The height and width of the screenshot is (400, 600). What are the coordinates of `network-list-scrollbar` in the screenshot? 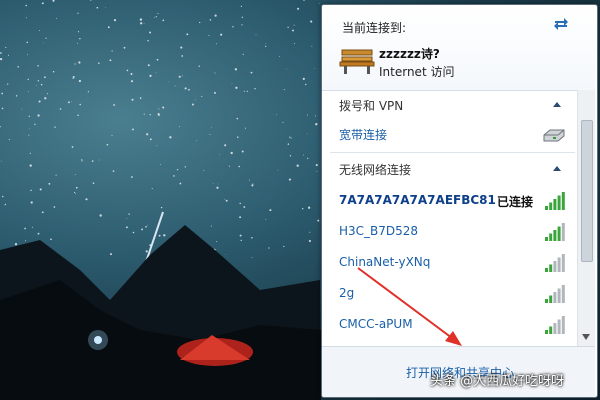 It's located at (586, 218).